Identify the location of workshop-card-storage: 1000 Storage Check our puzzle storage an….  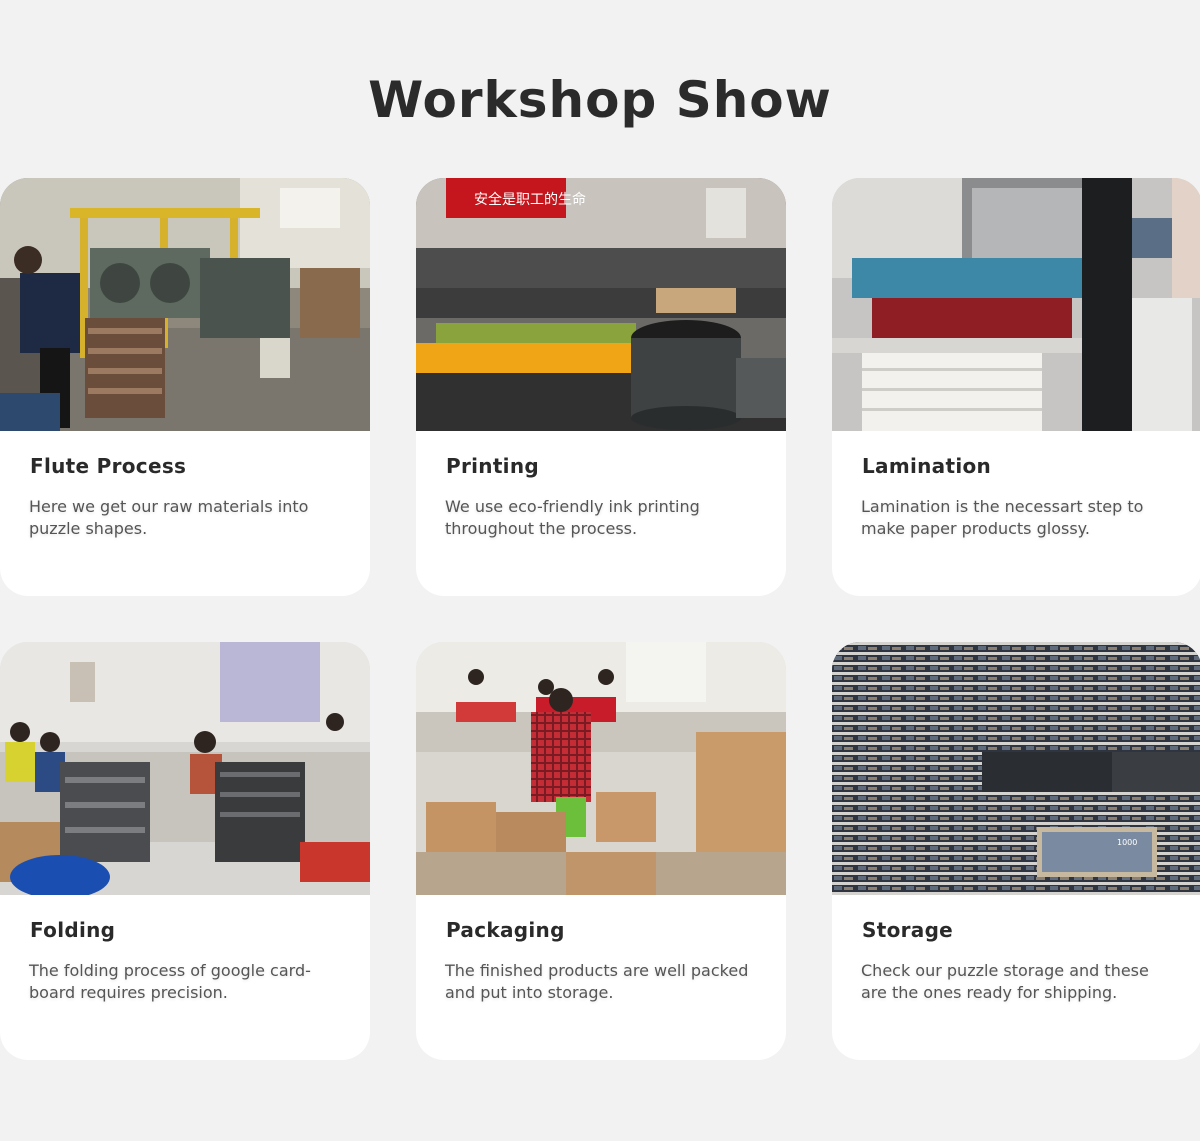
(1016, 851).